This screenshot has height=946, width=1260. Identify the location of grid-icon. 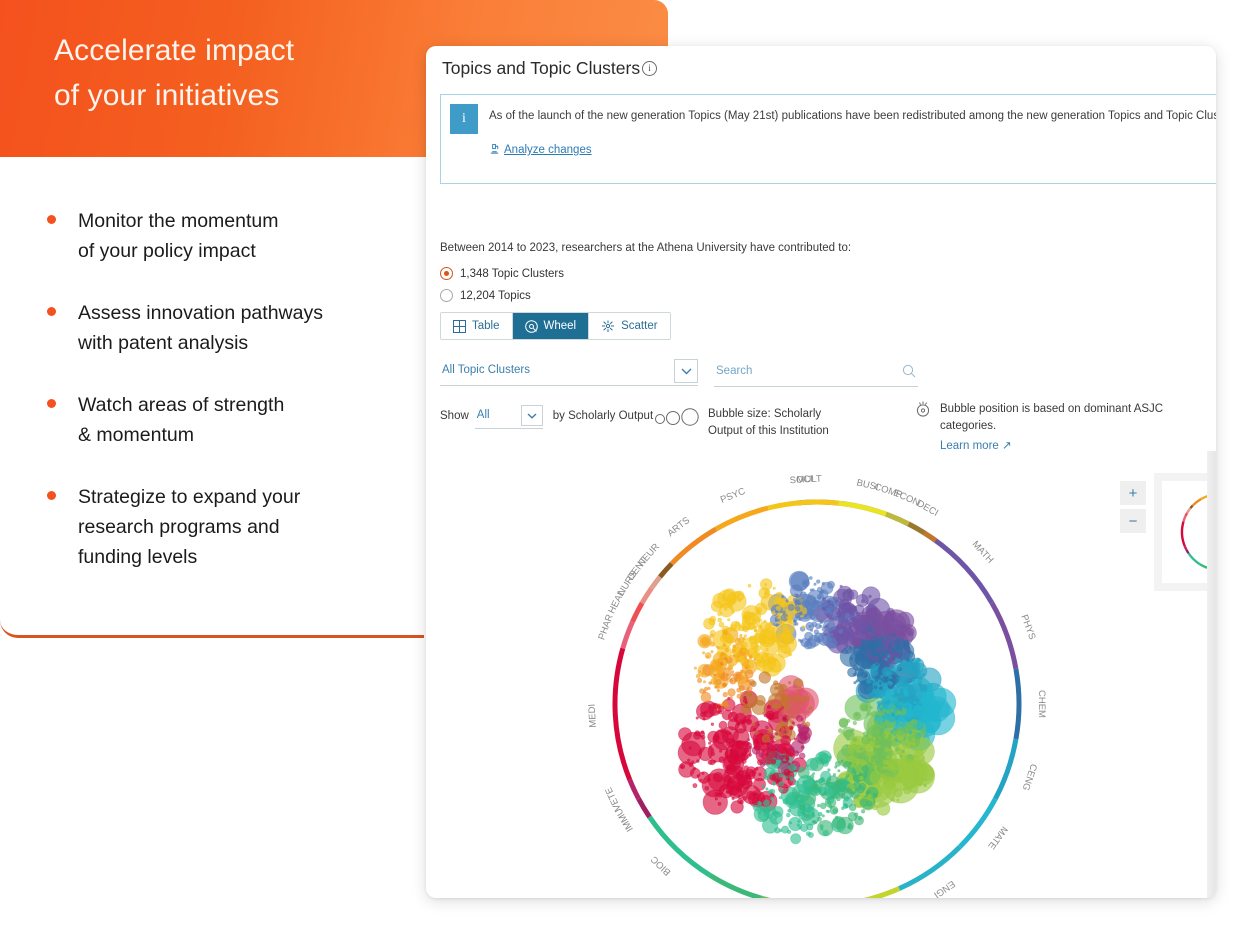
(459, 326).